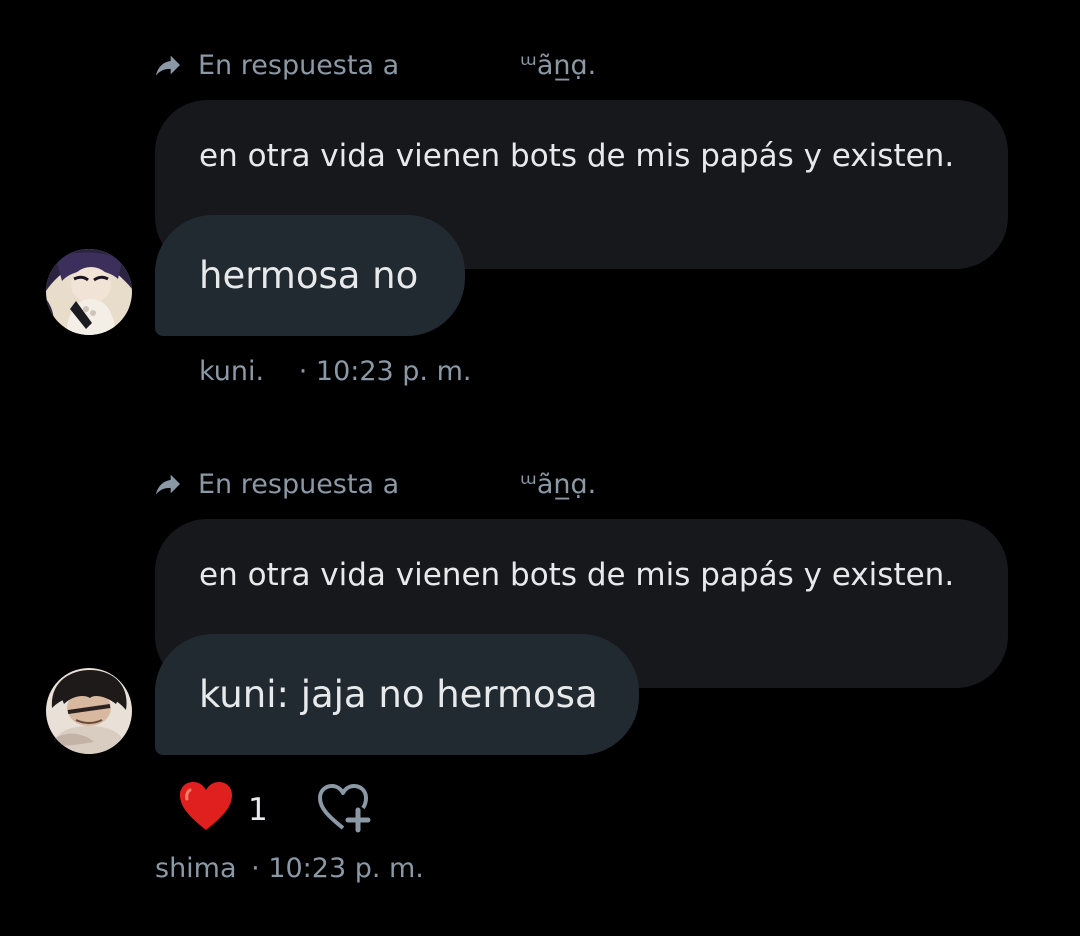 The width and height of the screenshot is (1080, 936). I want to click on message-meta: kuni. · 10:23 p. m., so click(335, 371).